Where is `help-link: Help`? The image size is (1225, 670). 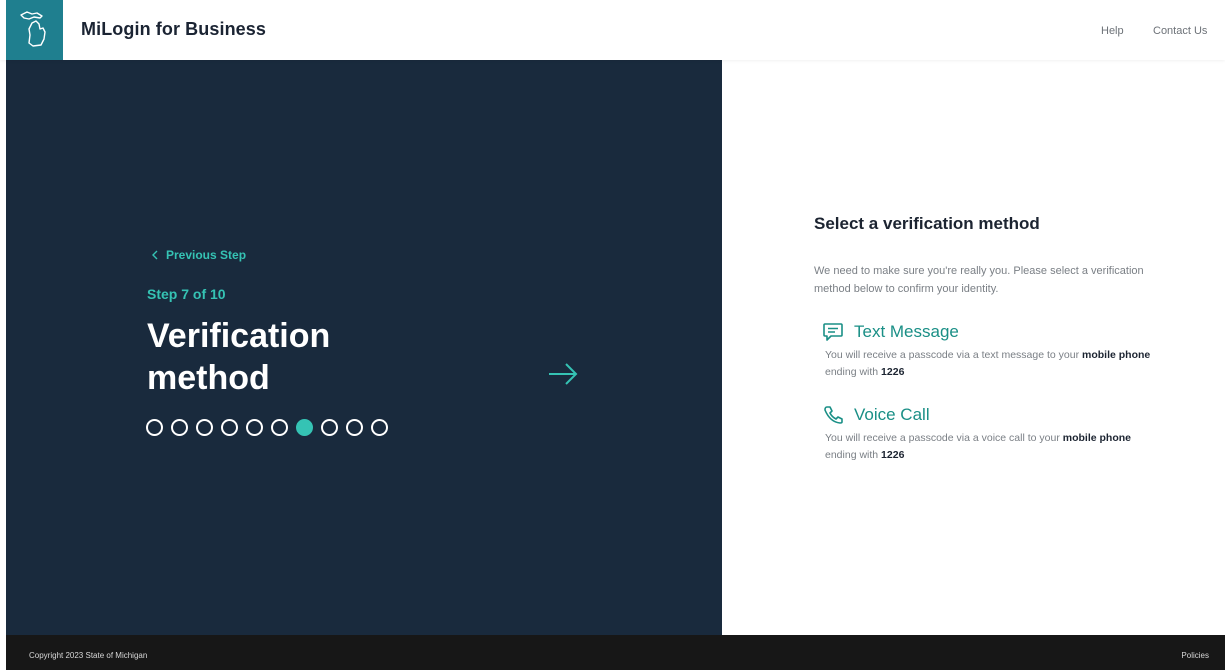
help-link: Help is located at coordinates (1112, 31).